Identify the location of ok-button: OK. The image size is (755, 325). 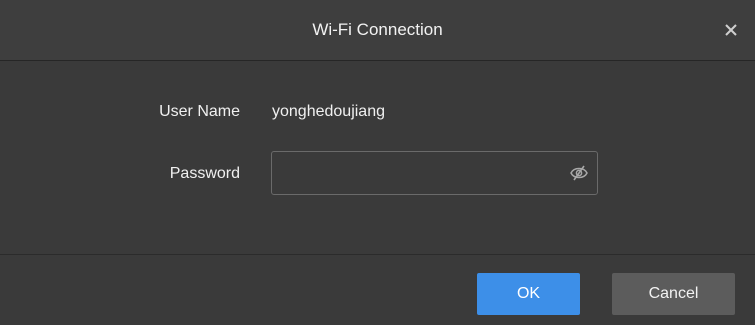
(528, 294).